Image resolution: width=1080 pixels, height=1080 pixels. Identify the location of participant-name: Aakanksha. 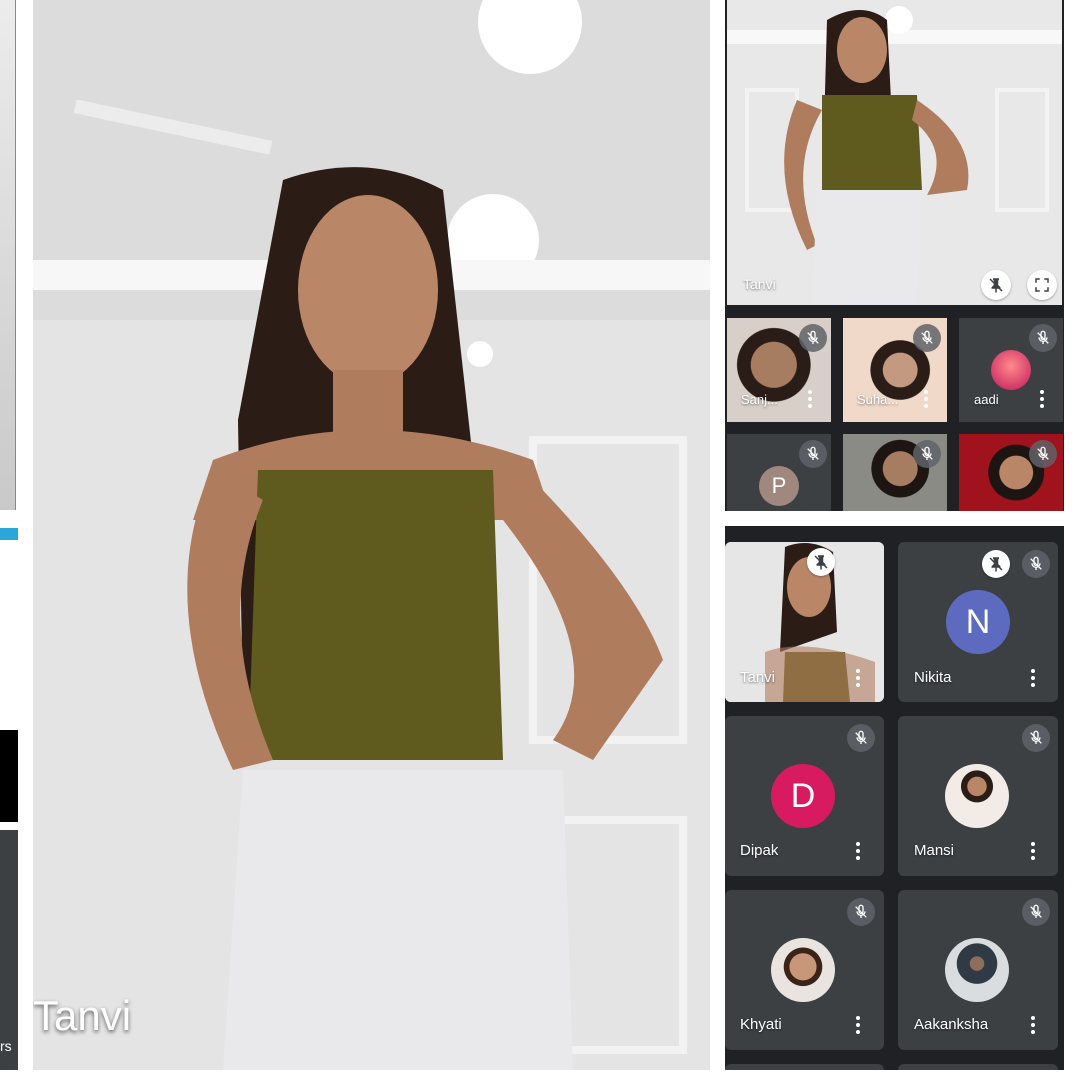
(951, 1024).